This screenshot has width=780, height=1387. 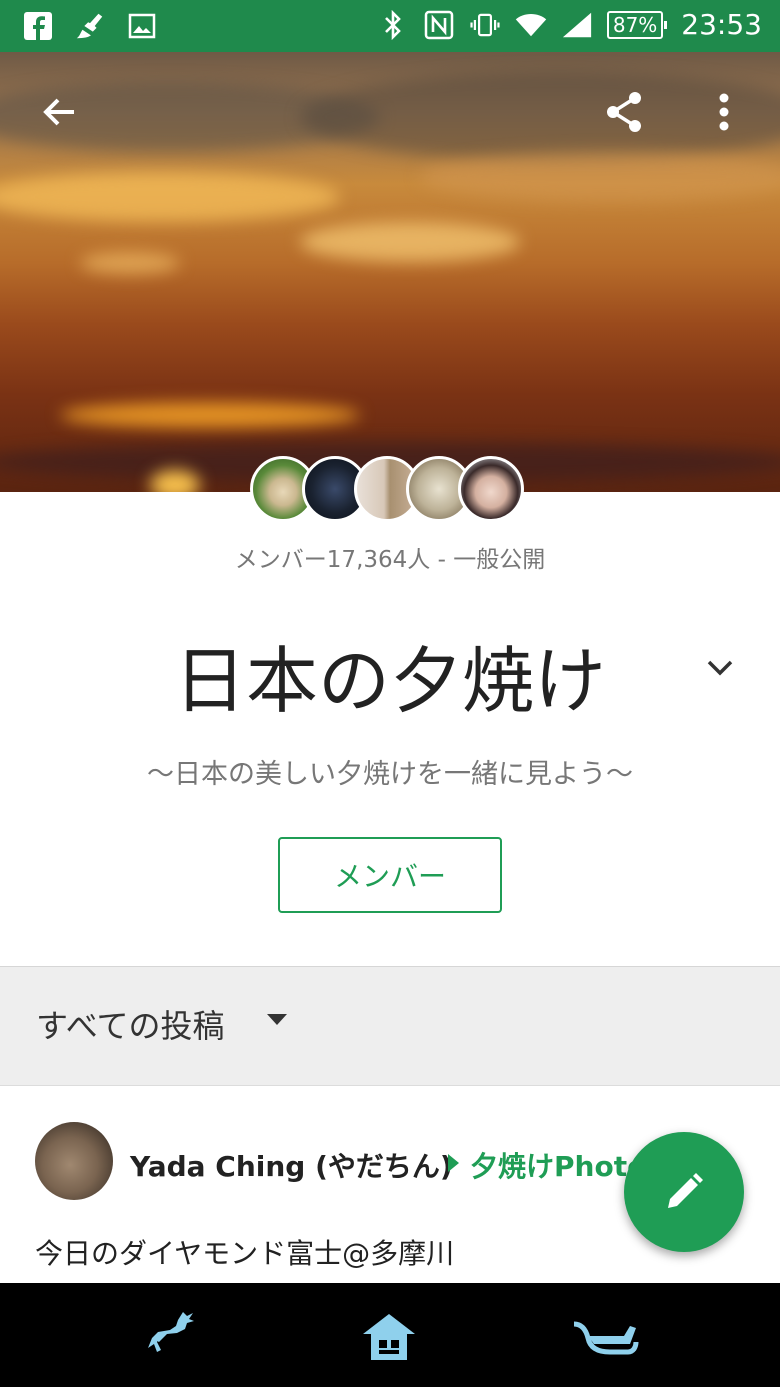 I want to click on triangle-right-icon, so click(x=453, y=1163).